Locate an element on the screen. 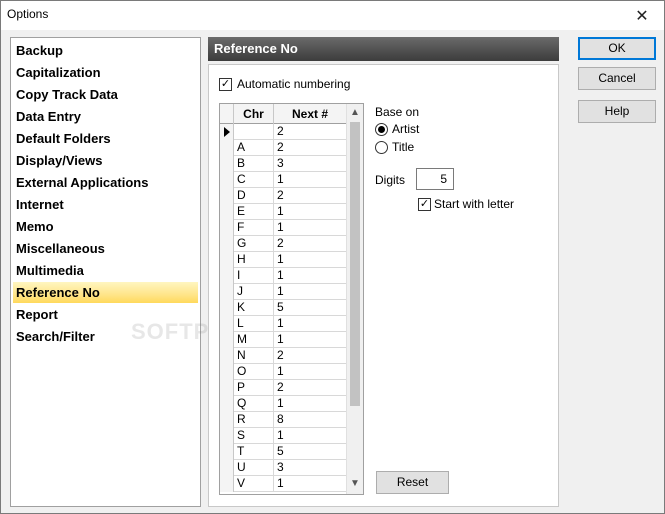 The height and width of the screenshot is (514, 665). scroll-thumb is located at coordinates (355, 264).